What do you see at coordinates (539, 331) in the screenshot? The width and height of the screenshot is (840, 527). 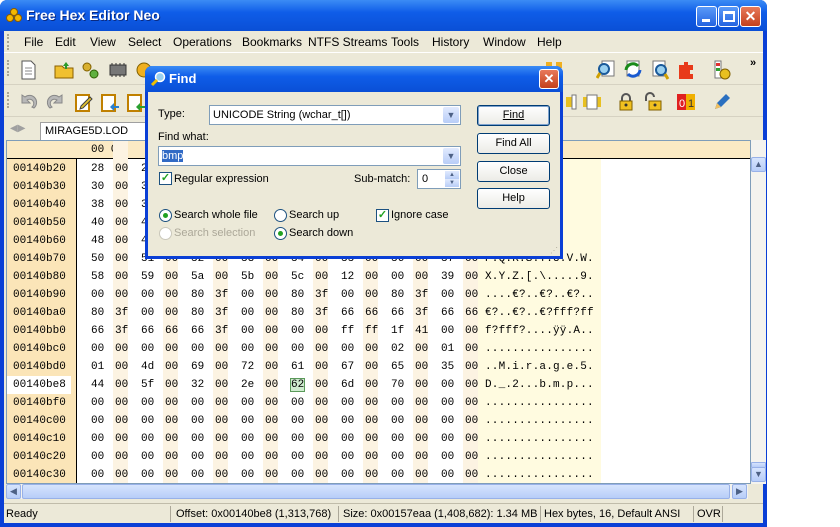 I see `row-ascii: f?fff?....ÿÿ.A..` at bounding box center [539, 331].